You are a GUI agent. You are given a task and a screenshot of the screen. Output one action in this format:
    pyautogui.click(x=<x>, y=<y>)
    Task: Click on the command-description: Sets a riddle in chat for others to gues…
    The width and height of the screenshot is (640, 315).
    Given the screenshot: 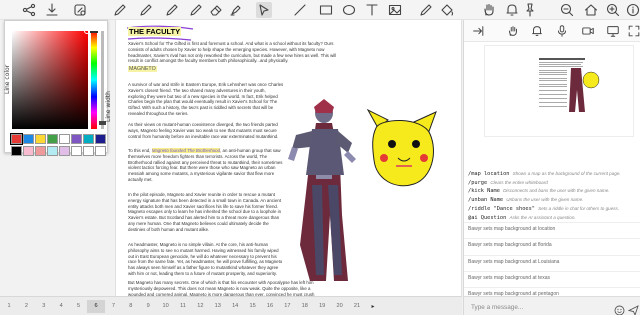 What is the action you would take?
    pyautogui.click(x=579, y=208)
    